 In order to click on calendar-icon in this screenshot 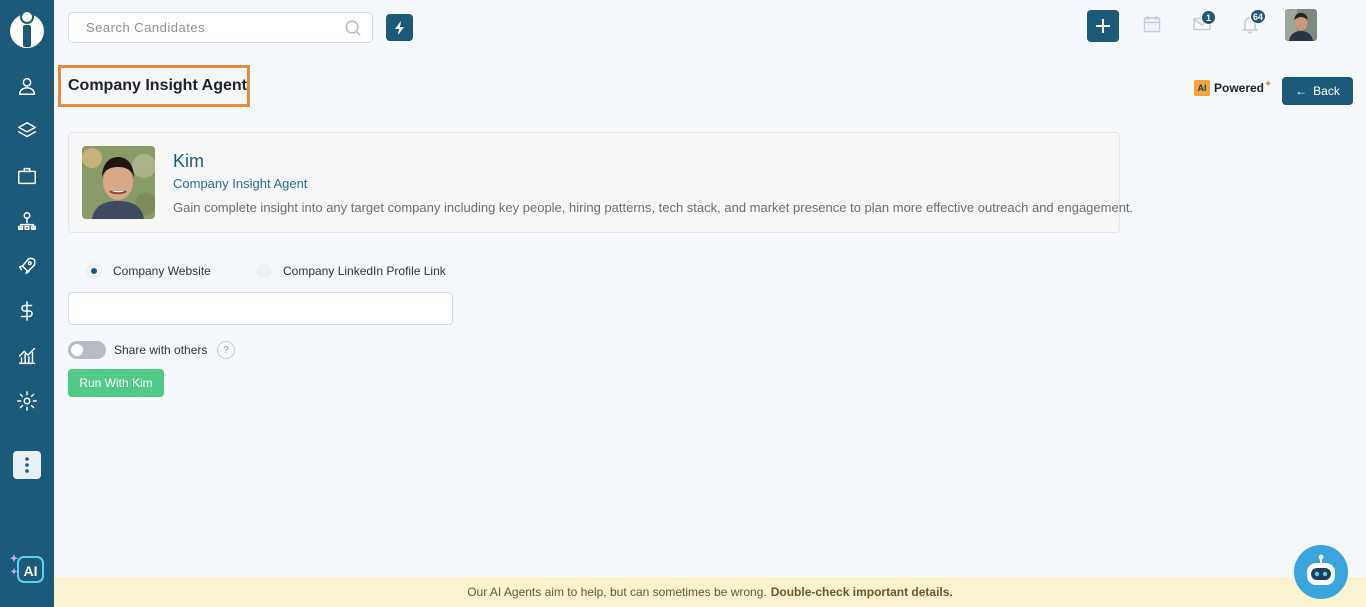, I will do `click(1153, 25)`.